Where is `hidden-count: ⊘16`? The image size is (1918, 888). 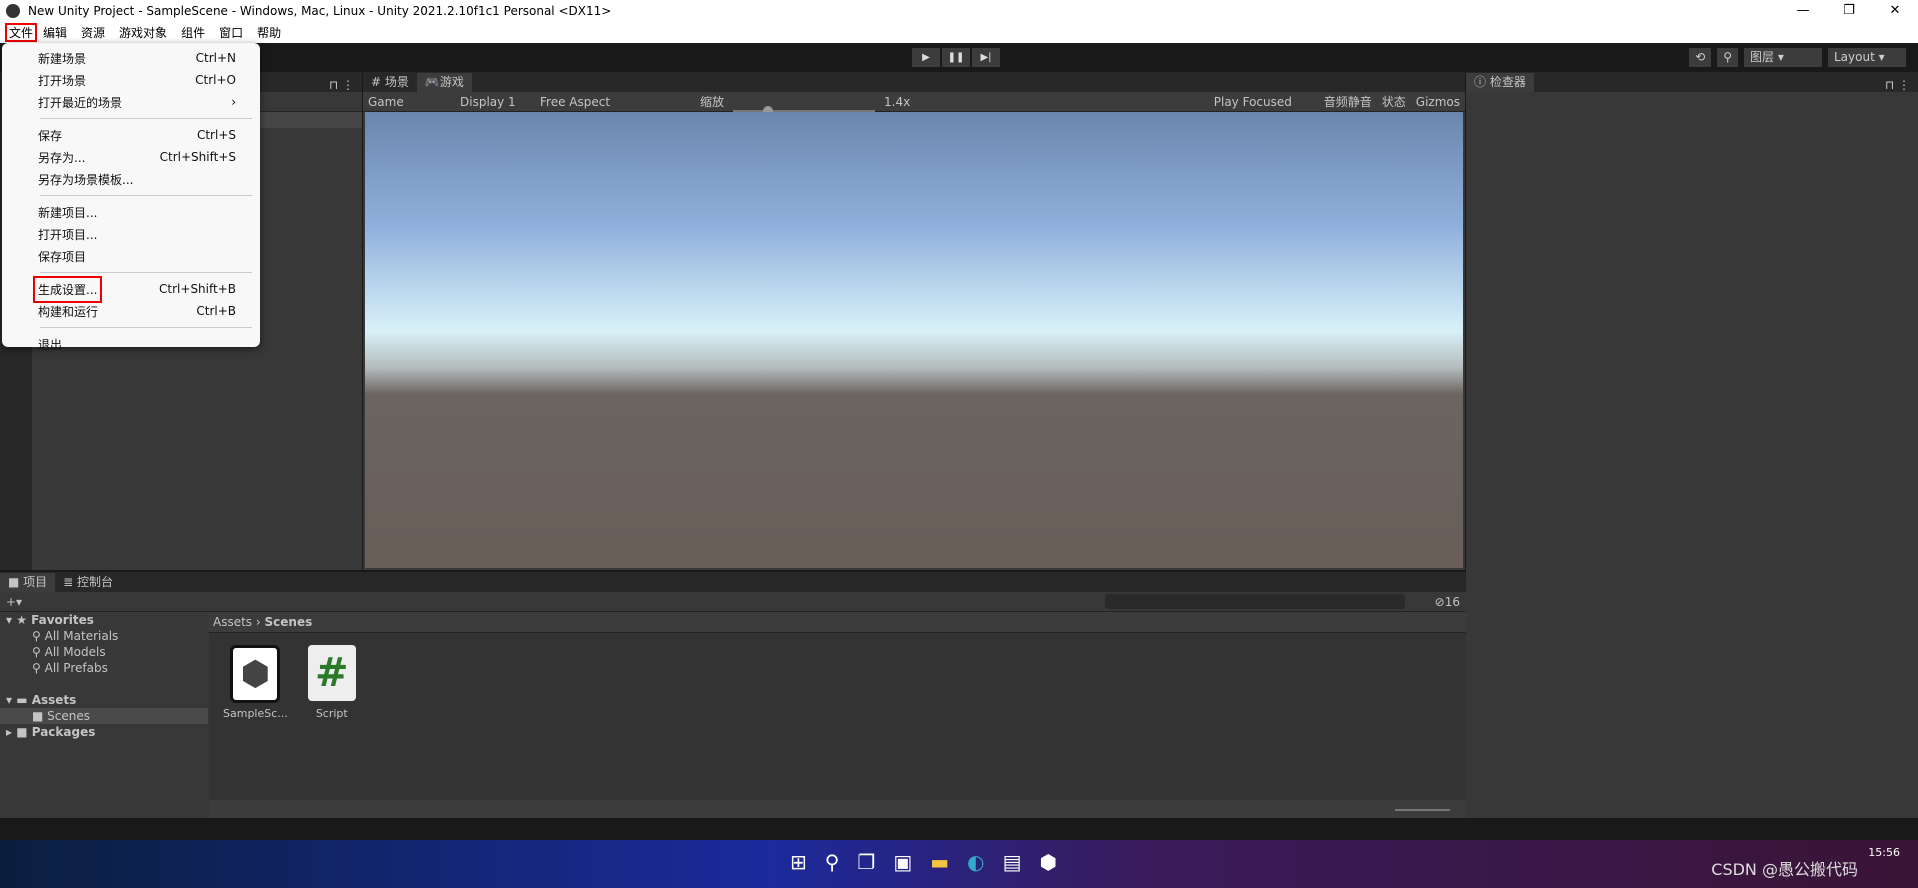 hidden-count: ⊘16 is located at coordinates (1447, 602).